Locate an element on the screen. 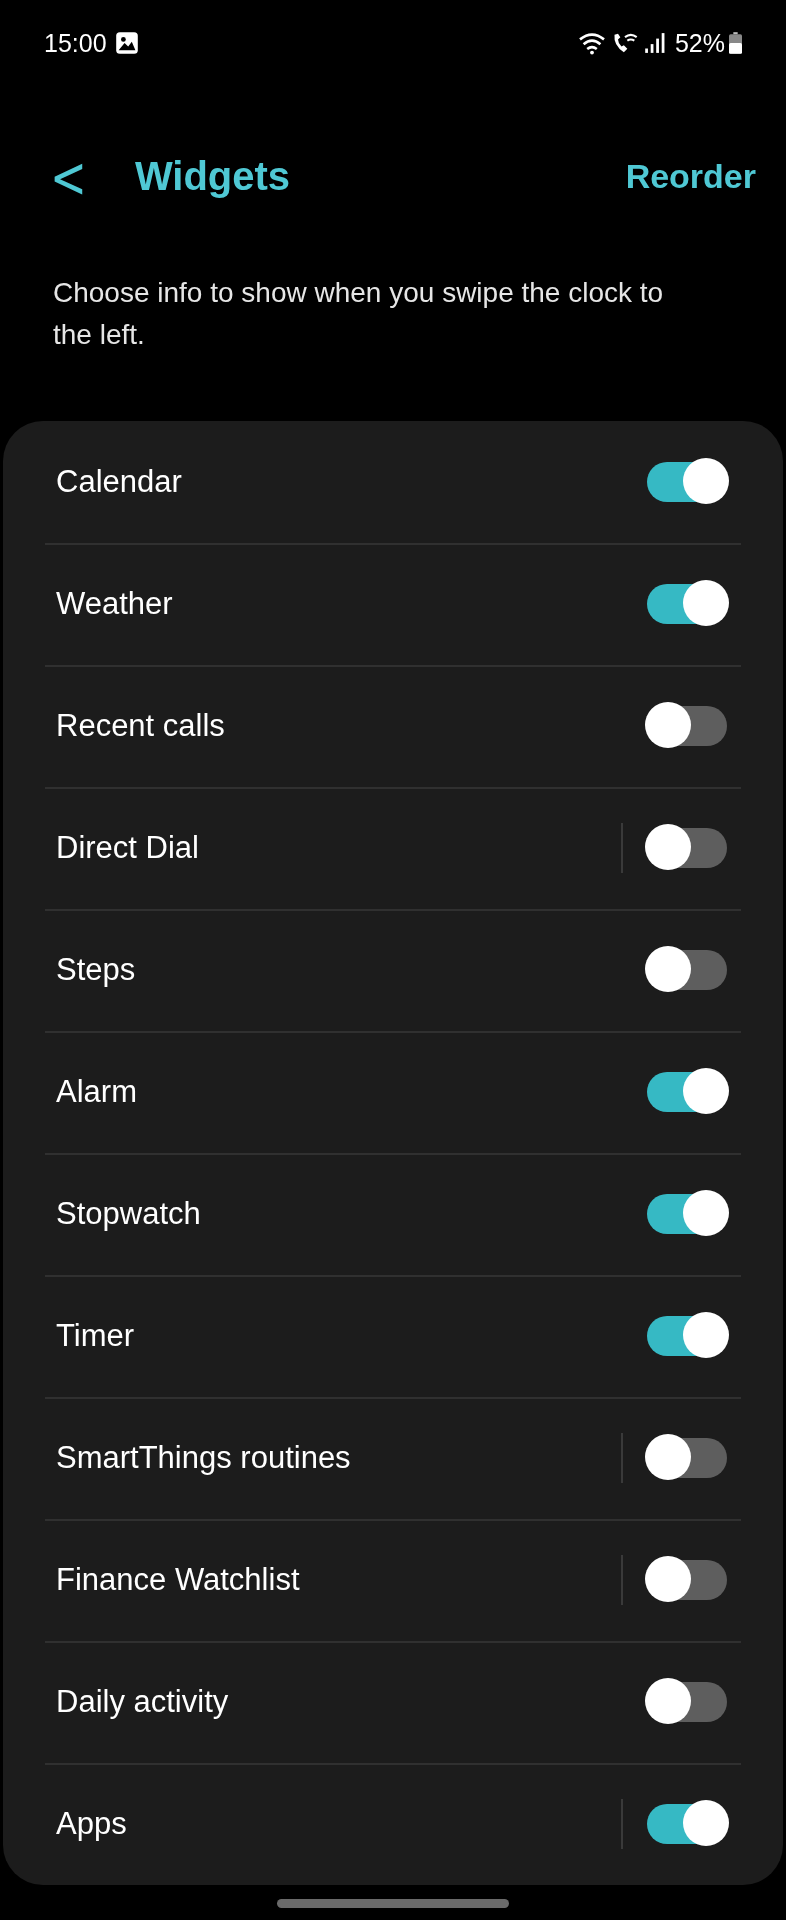  widget-label: Weather is located at coordinates (115, 604).